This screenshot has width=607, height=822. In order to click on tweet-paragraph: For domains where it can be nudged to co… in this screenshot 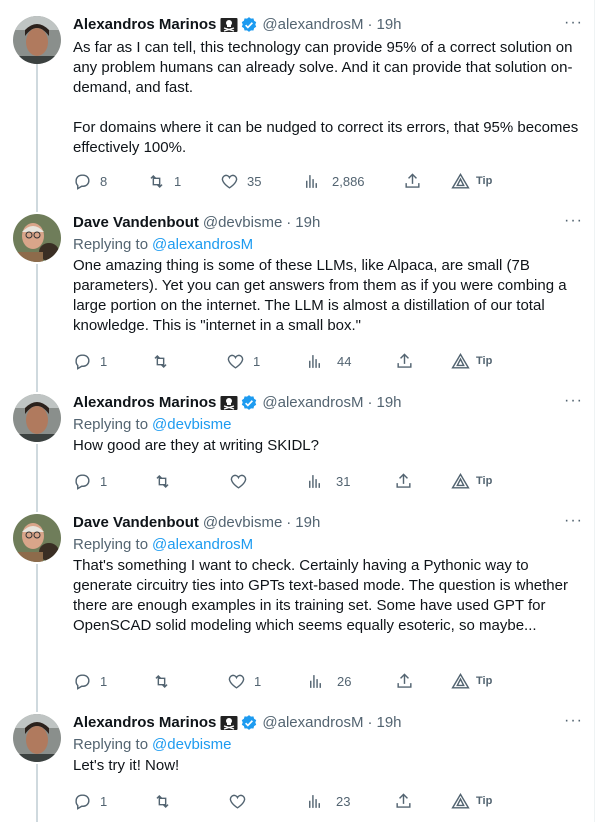, I will do `click(326, 137)`.